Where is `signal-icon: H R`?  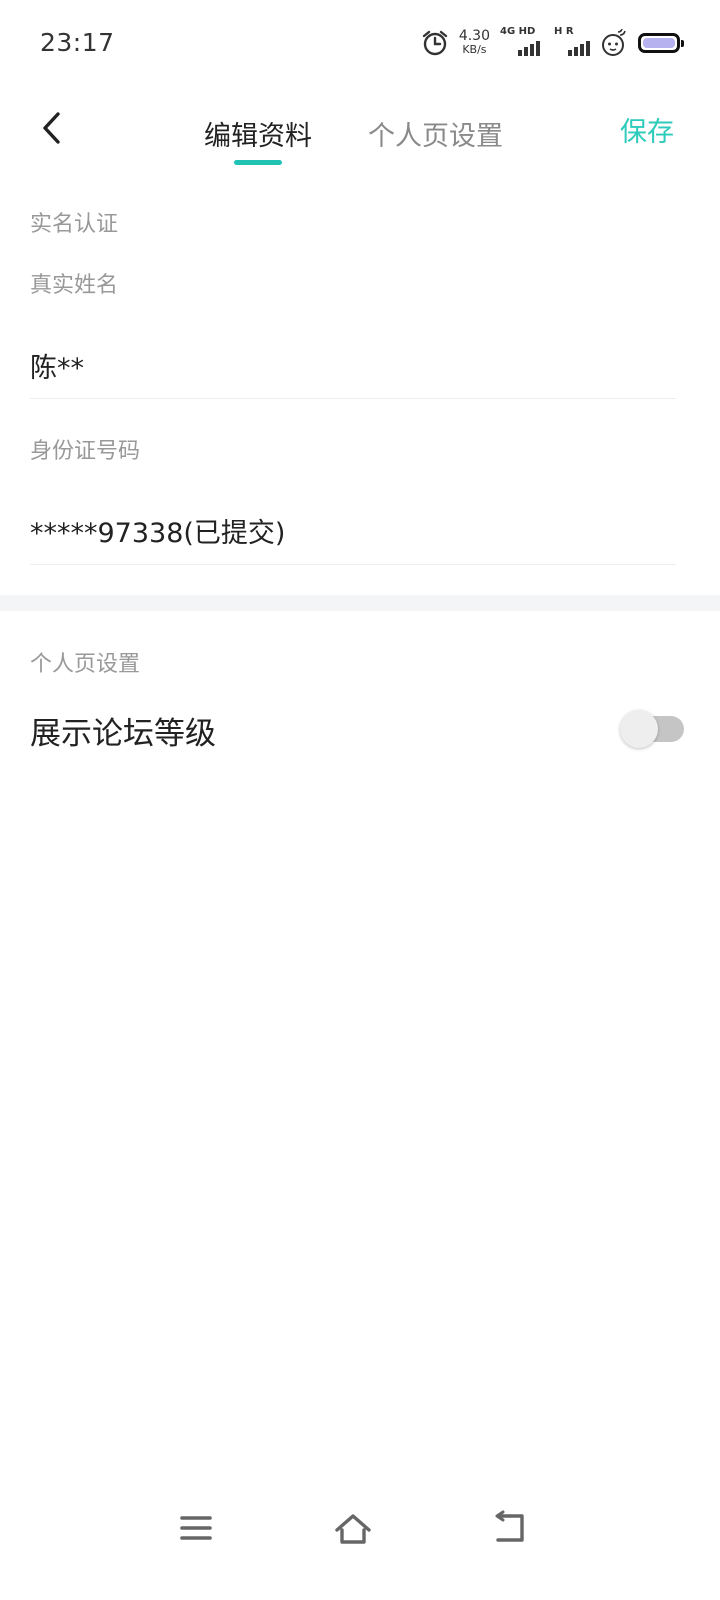 signal-icon: H R is located at coordinates (570, 42).